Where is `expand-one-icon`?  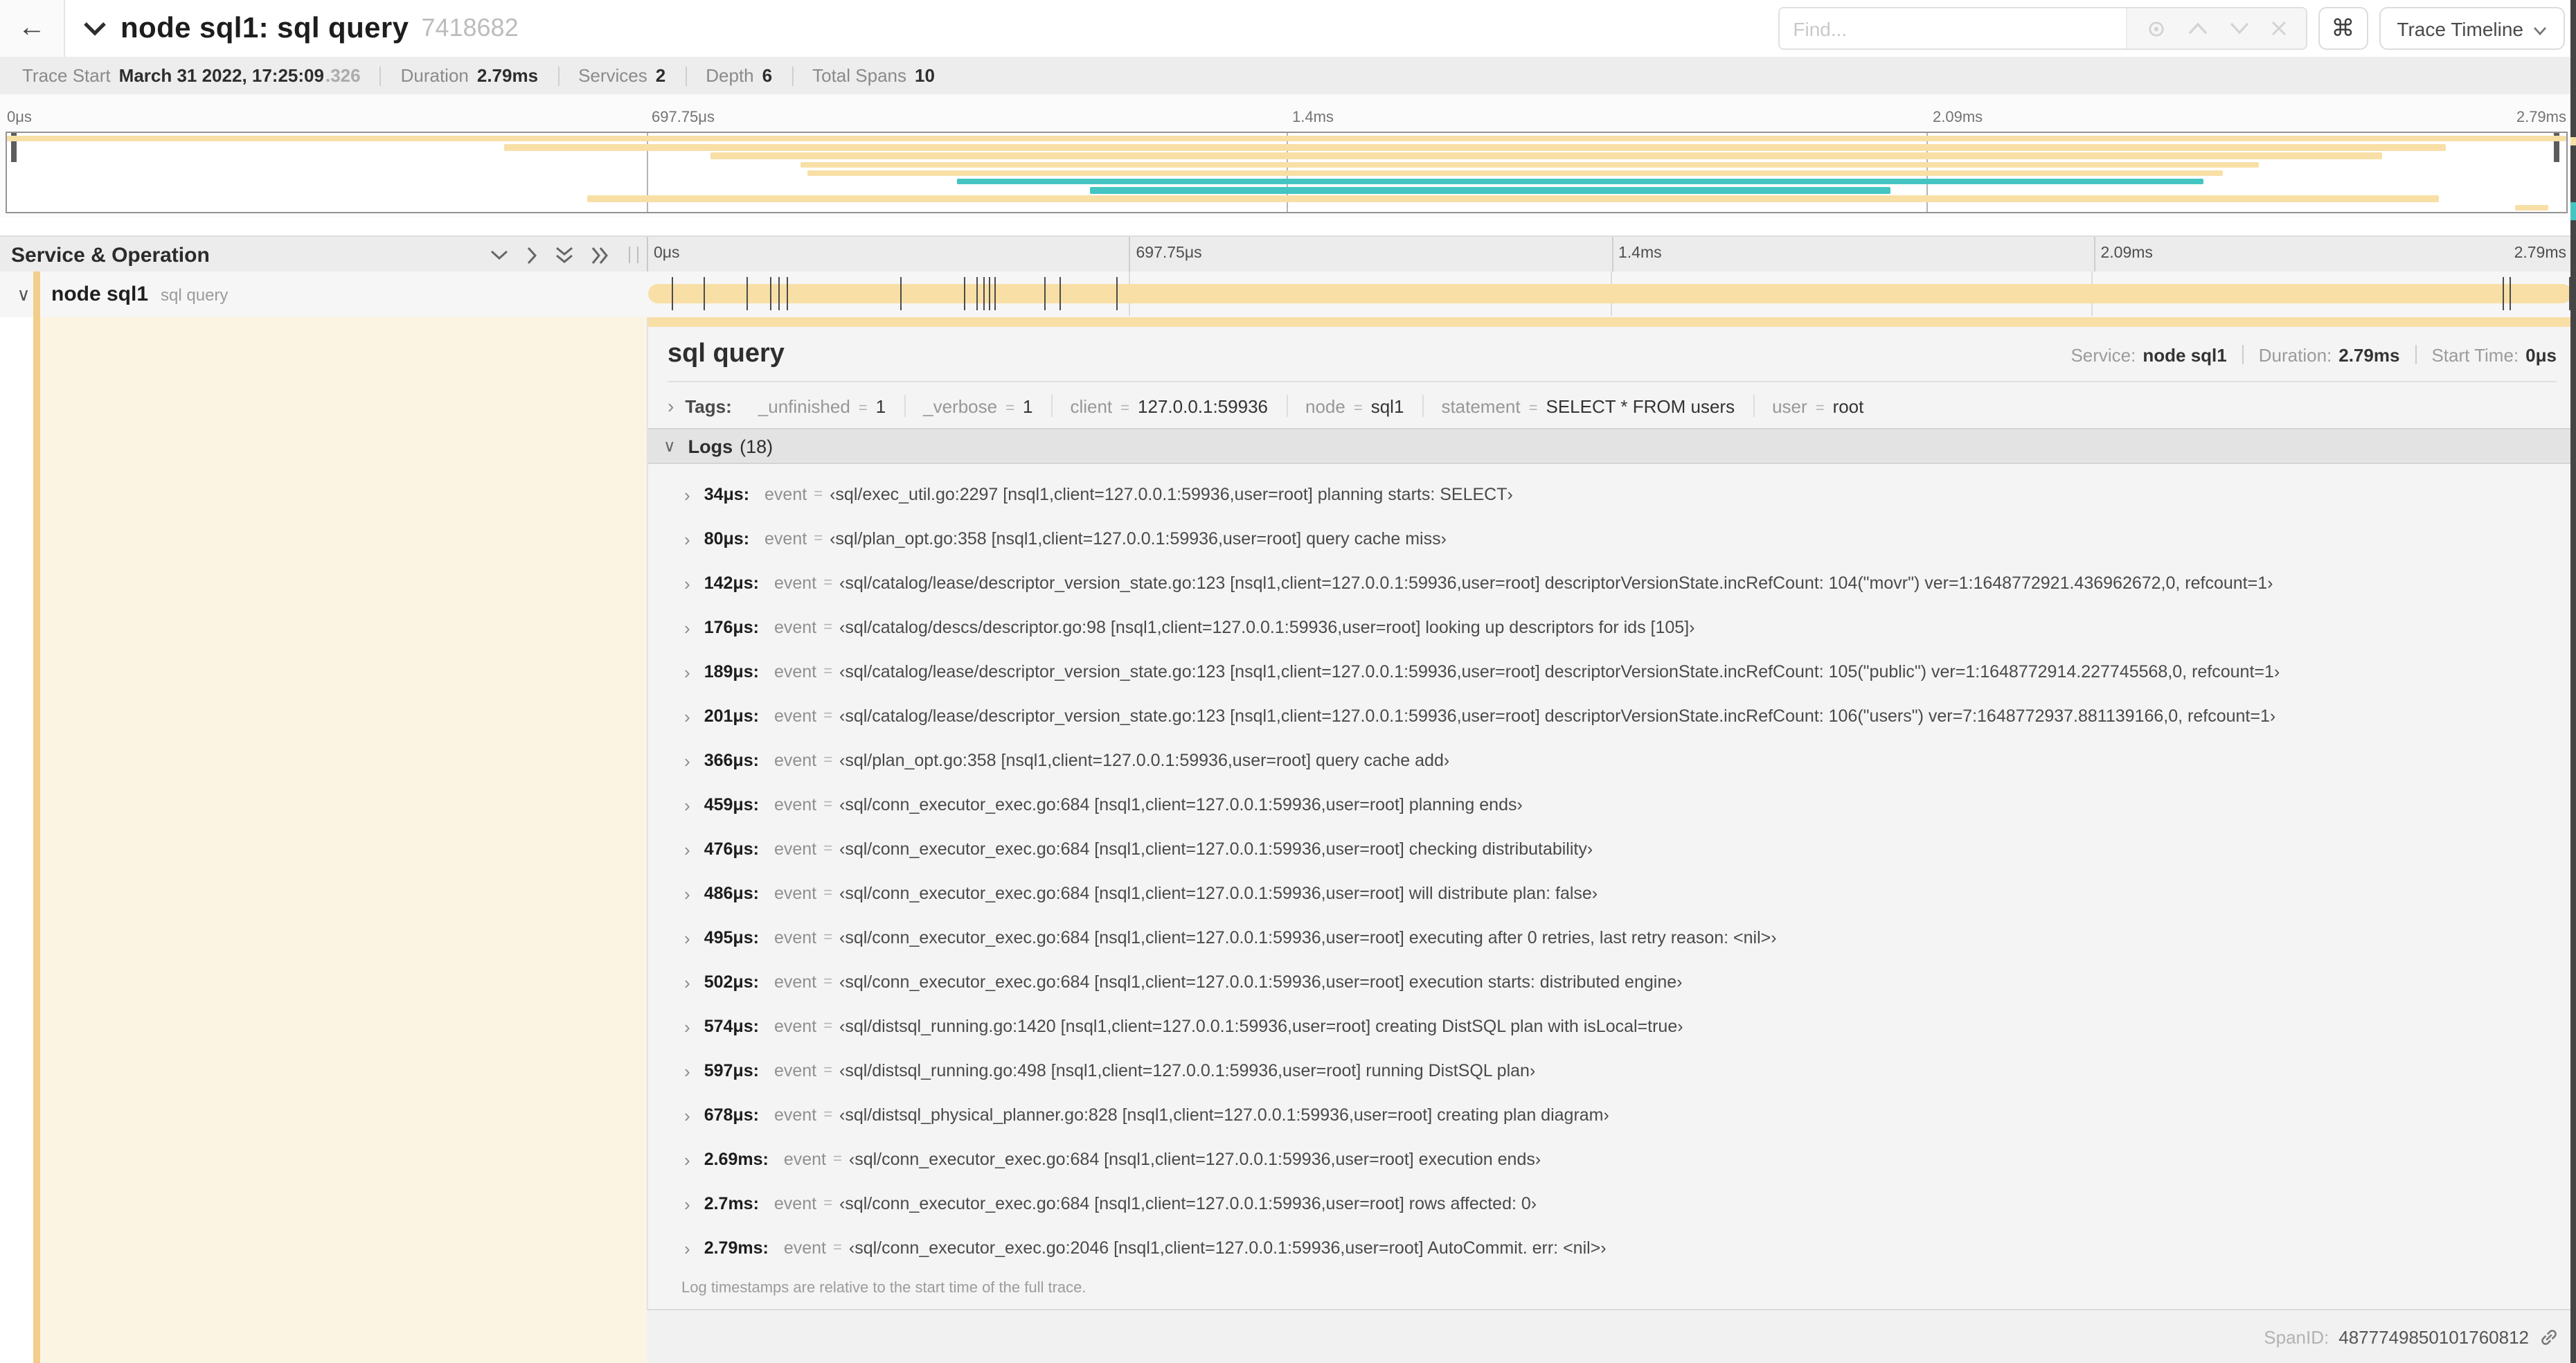
expand-one-icon is located at coordinates (499, 254).